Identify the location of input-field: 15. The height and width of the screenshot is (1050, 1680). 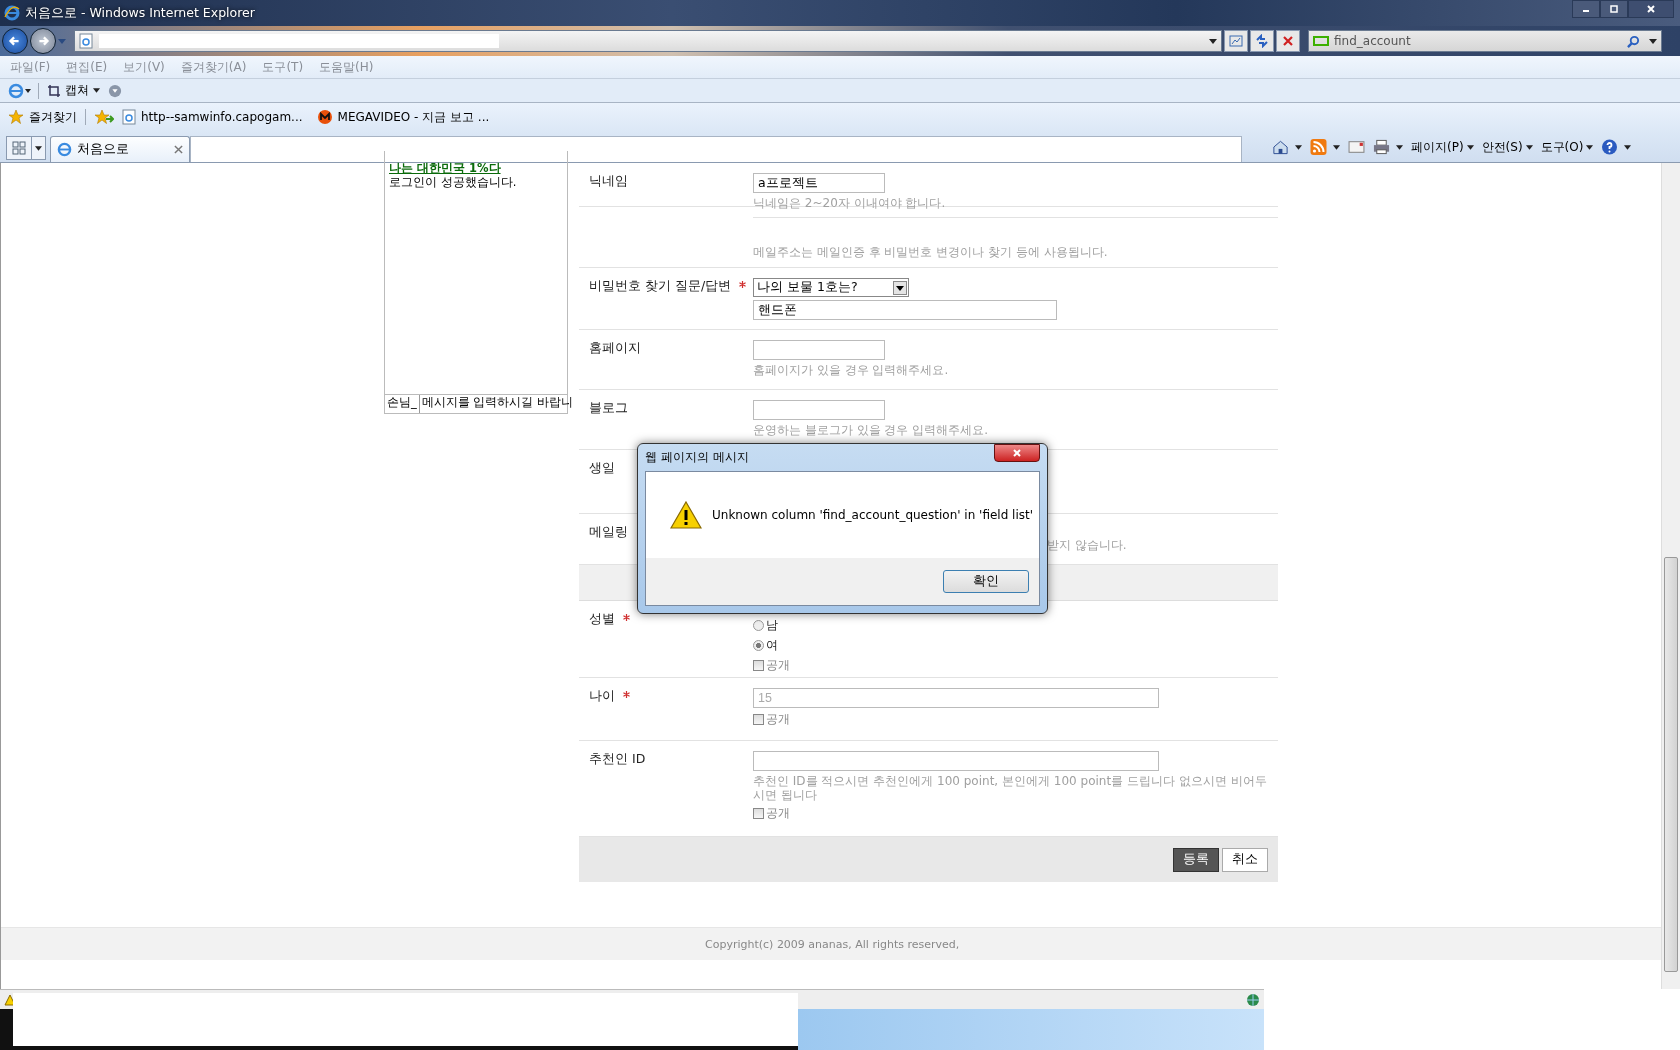
(956, 698).